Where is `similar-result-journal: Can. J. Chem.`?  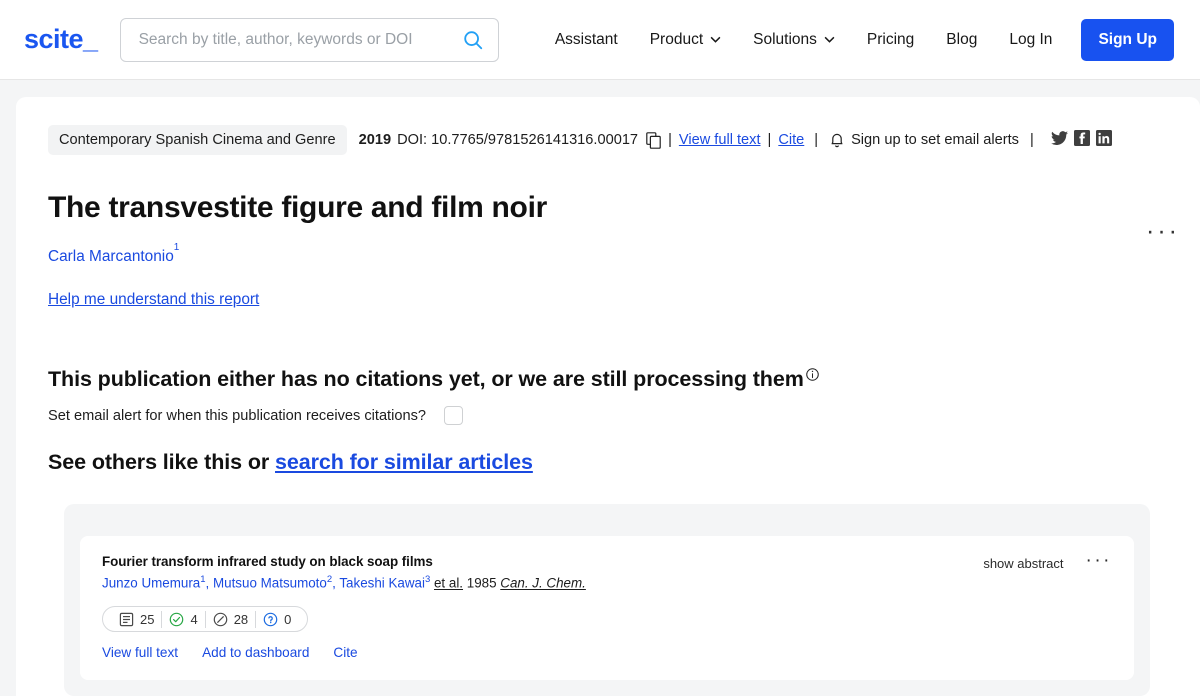
similar-result-journal: Can. J. Chem. is located at coordinates (543, 583).